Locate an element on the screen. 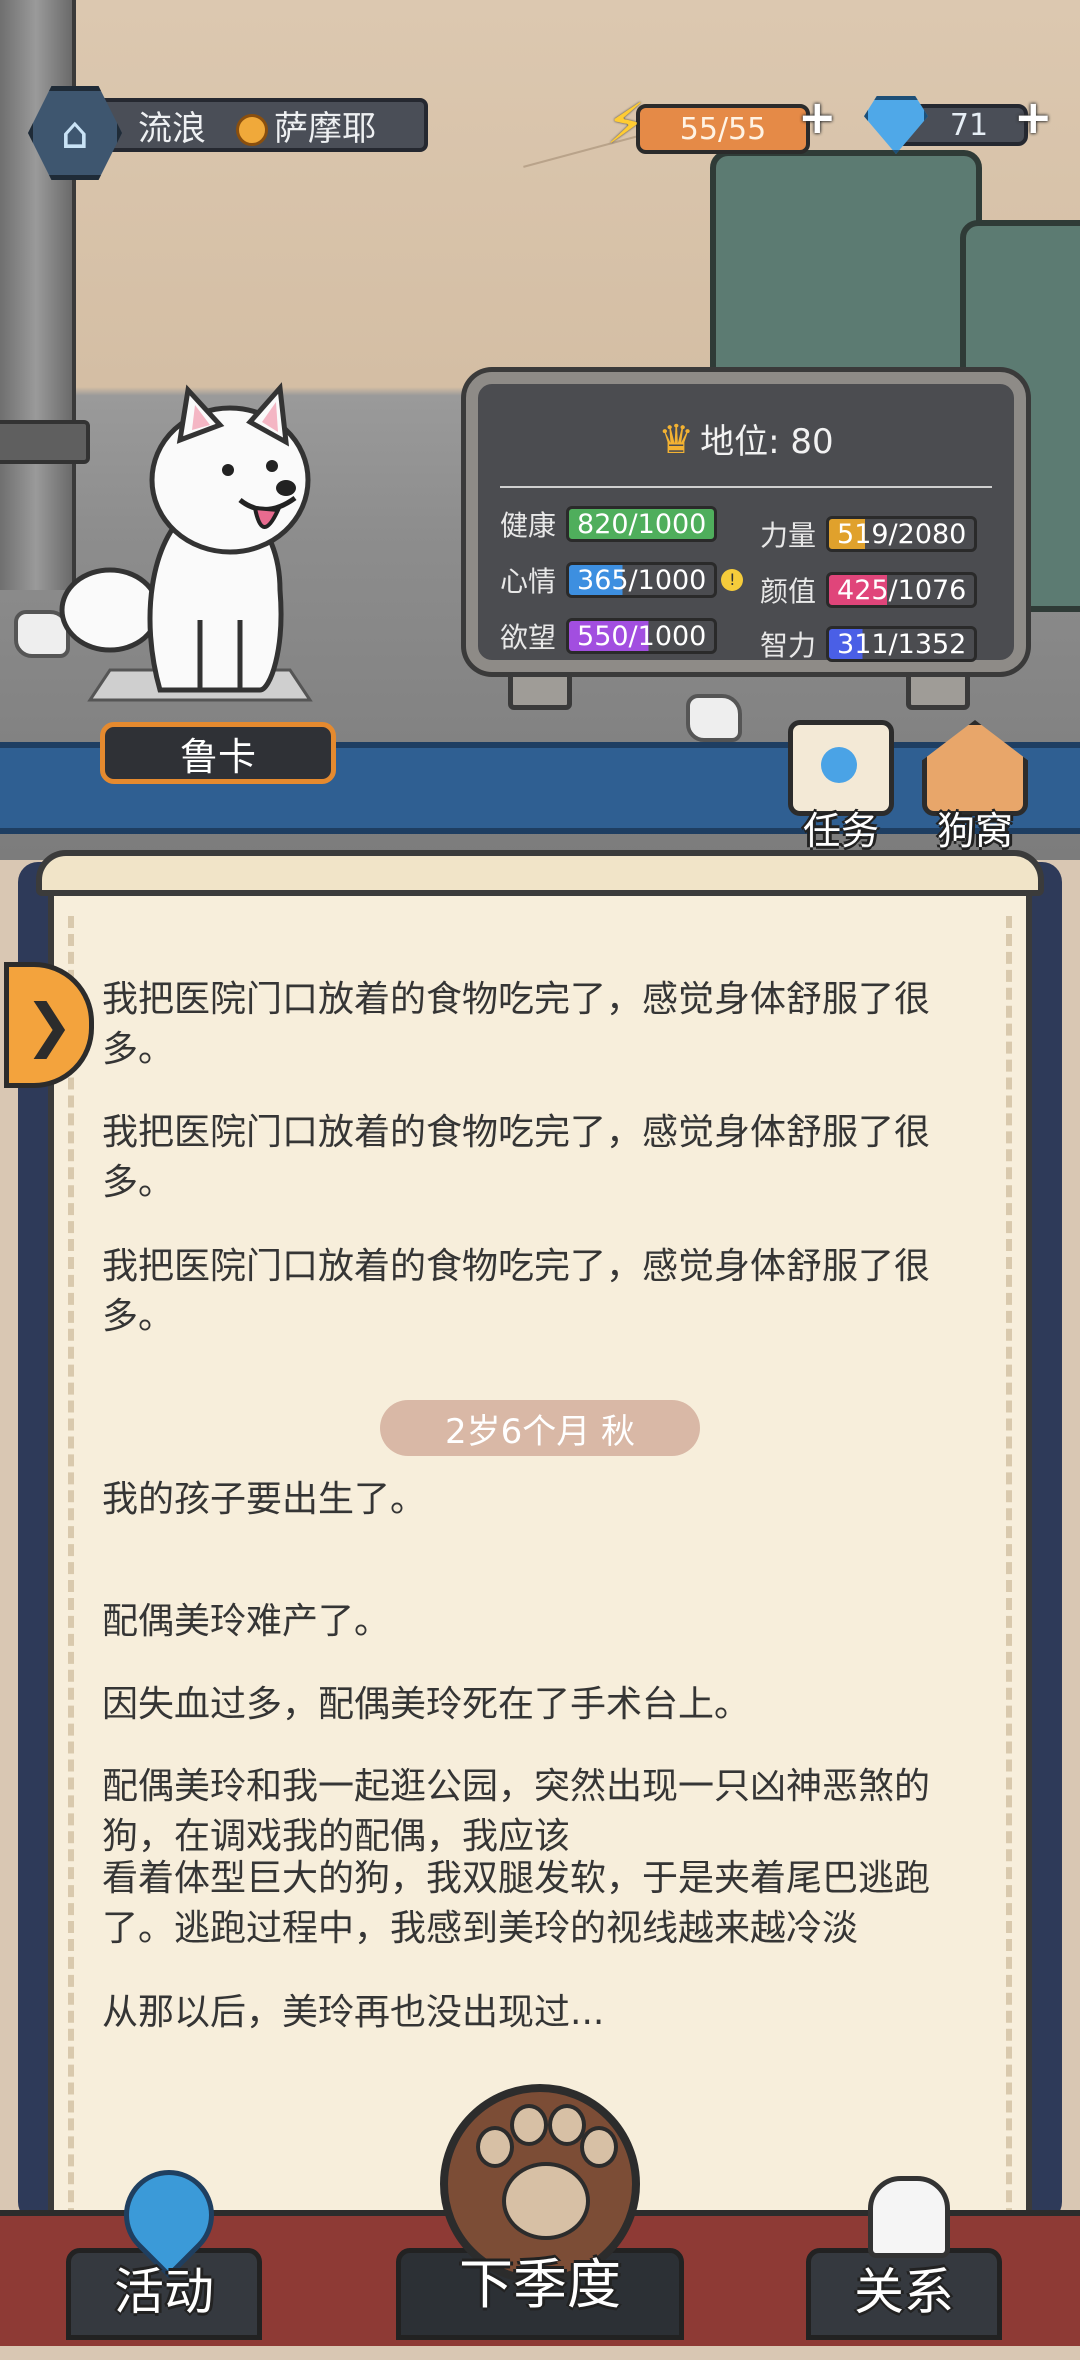 The height and width of the screenshot is (2360, 1080). status-rank: ♛ 地位: 80 is located at coordinates (746, 438).